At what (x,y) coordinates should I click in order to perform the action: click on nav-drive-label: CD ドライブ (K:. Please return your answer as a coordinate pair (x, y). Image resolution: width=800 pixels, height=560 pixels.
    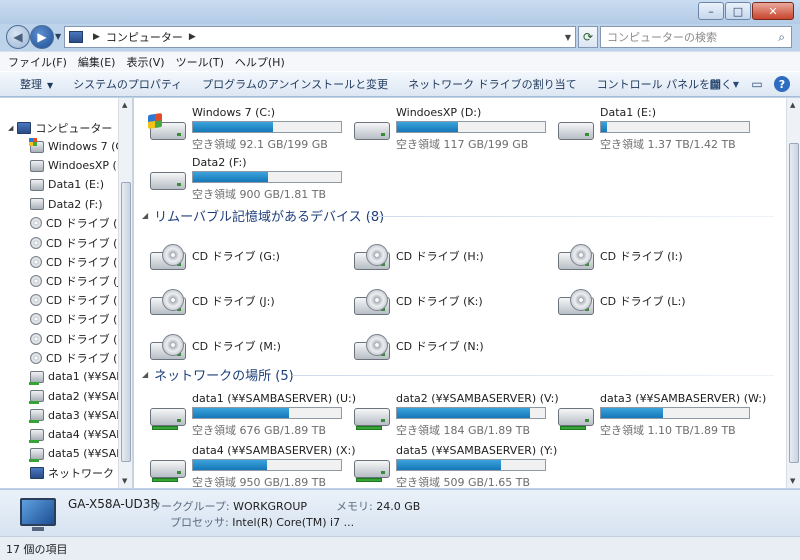
    Looking at the image, I should click on (87, 301).